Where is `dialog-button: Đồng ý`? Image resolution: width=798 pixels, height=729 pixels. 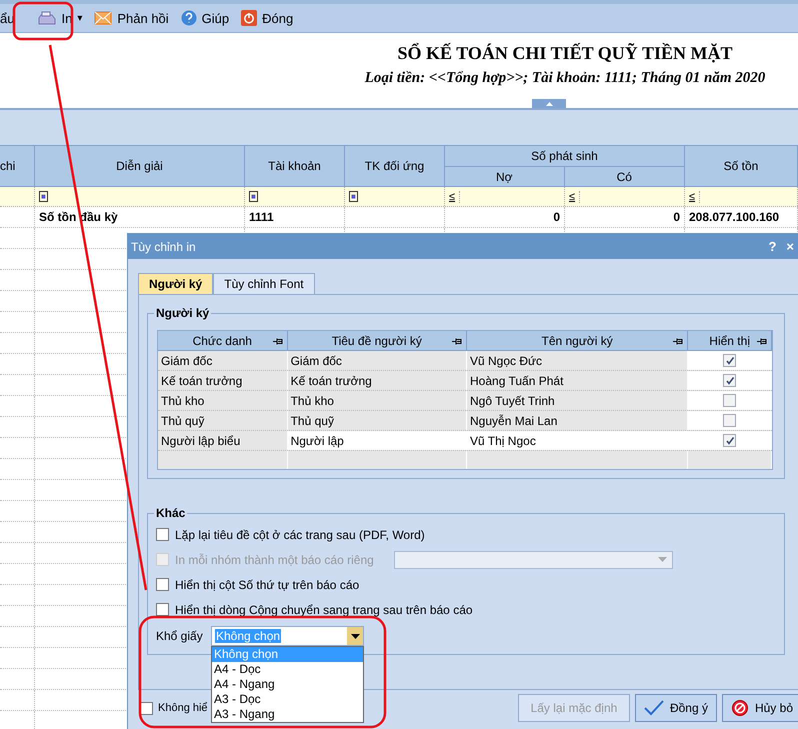
dialog-button: Đồng ý is located at coordinates (675, 708).